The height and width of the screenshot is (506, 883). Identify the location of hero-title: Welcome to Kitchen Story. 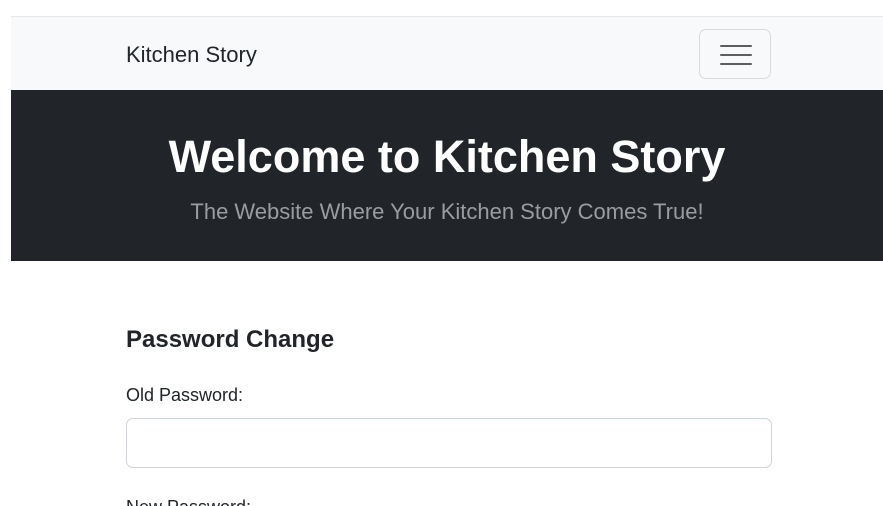
(447, 156).